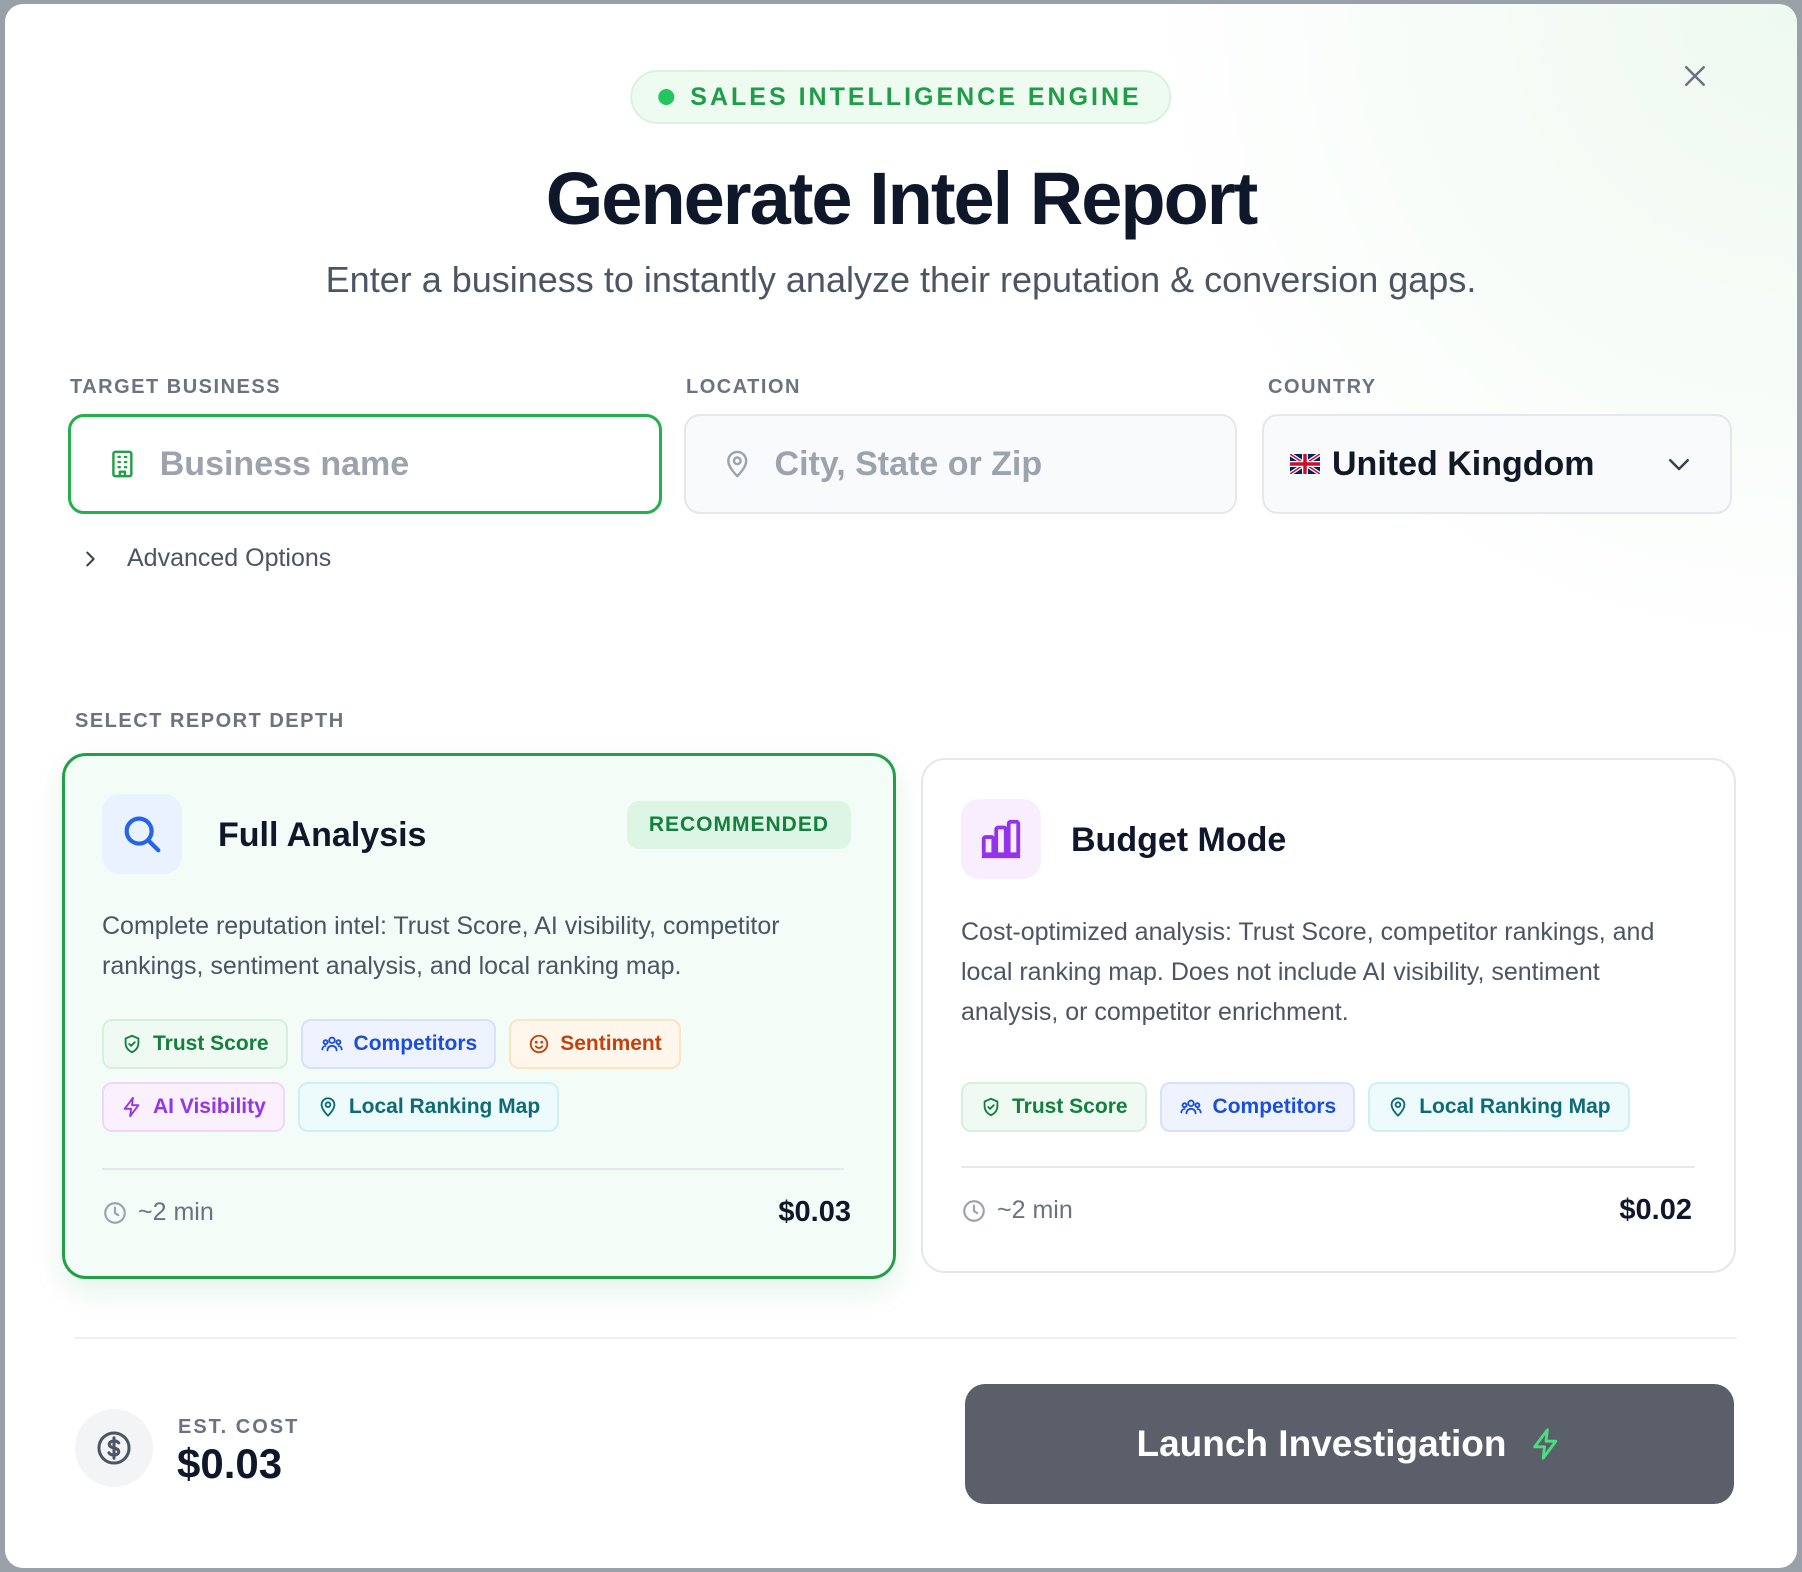 The height and width of the screenshot is (1572, 1802). I want to click on full-analysis-time: ~2 min, so click(158, 1212).